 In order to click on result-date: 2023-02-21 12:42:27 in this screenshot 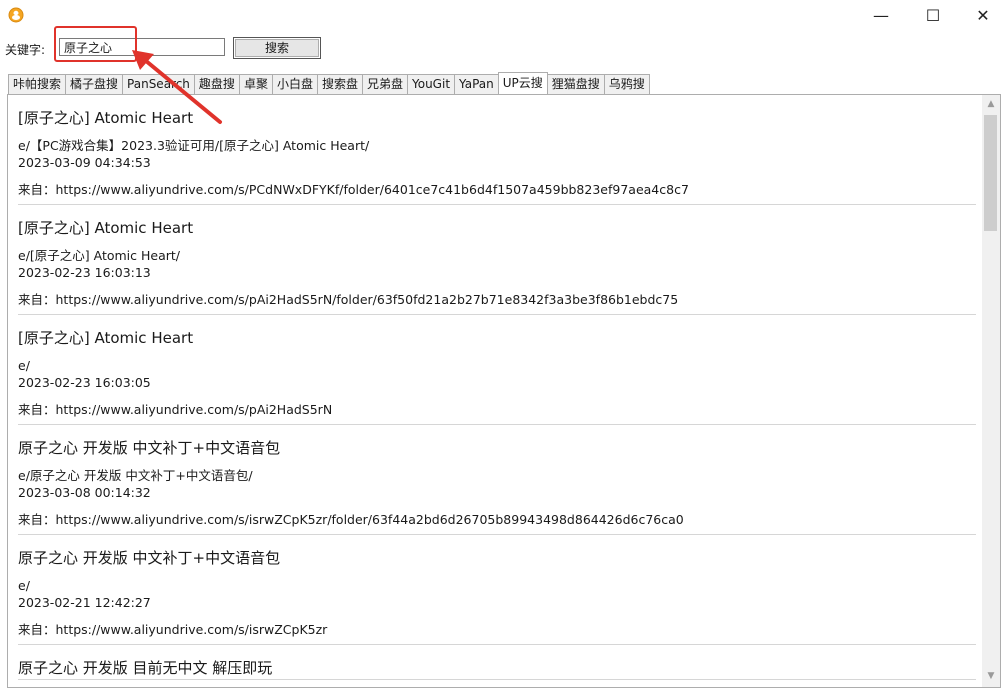, I will do `click(84, 602)`.